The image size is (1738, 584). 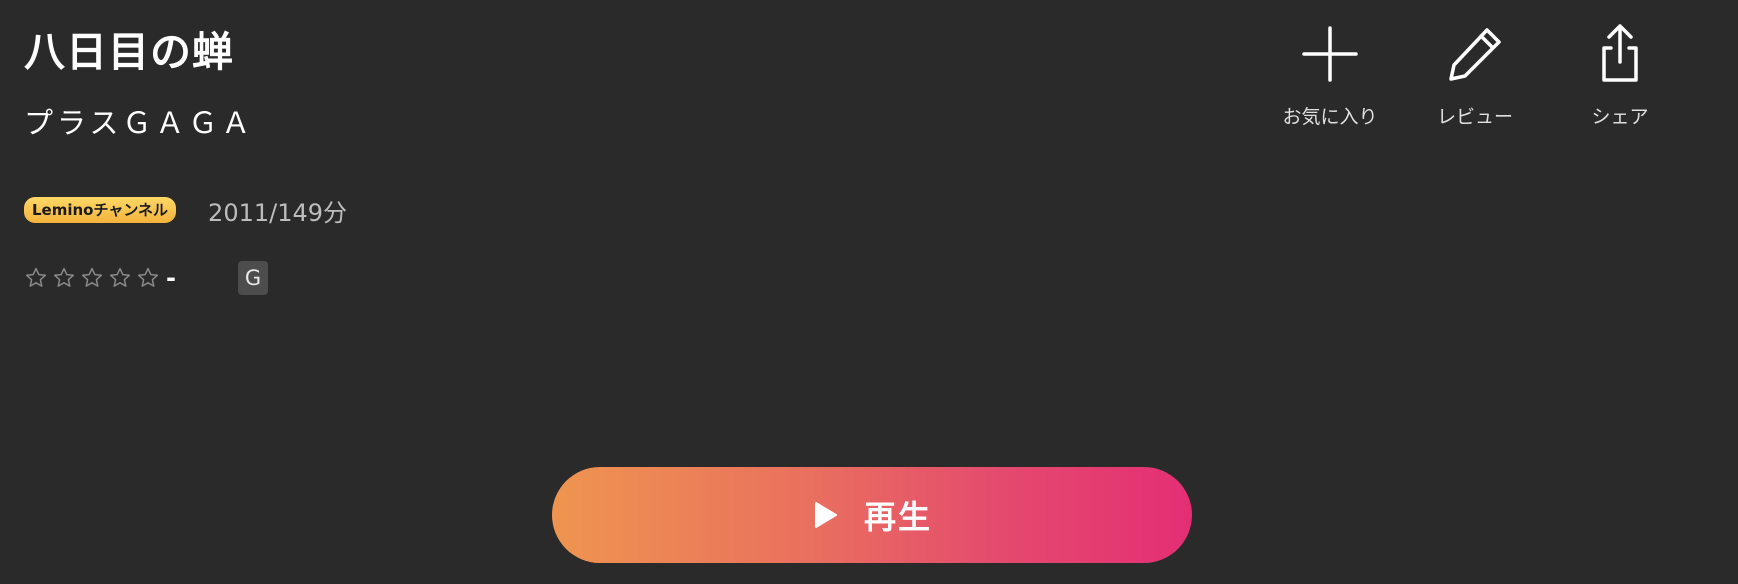 What do you see at coordinates (1330, 117) in the screenshot?
I see `favorite-label: お気に入り` at bounding box center [1330, 117].